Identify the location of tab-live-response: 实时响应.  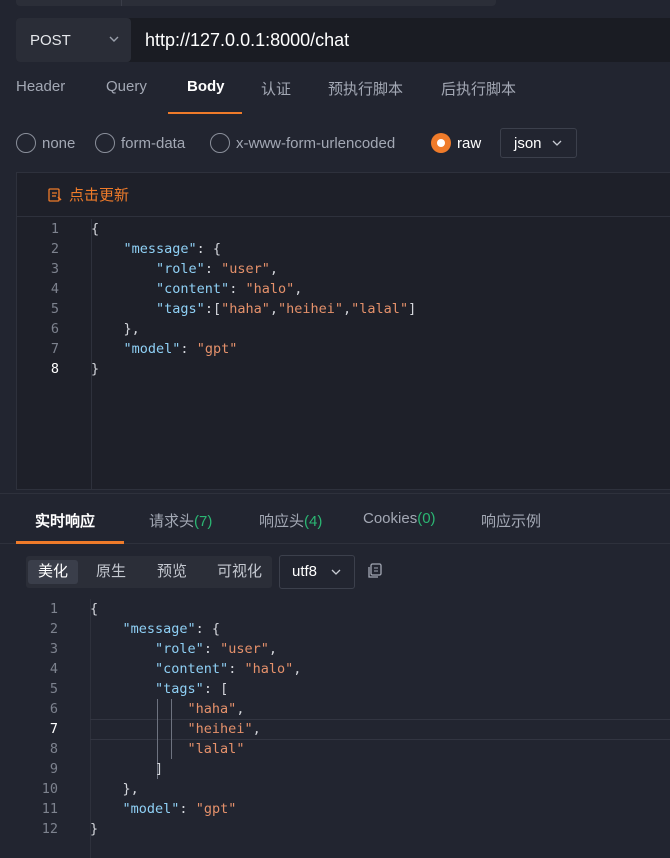
(65, 520).